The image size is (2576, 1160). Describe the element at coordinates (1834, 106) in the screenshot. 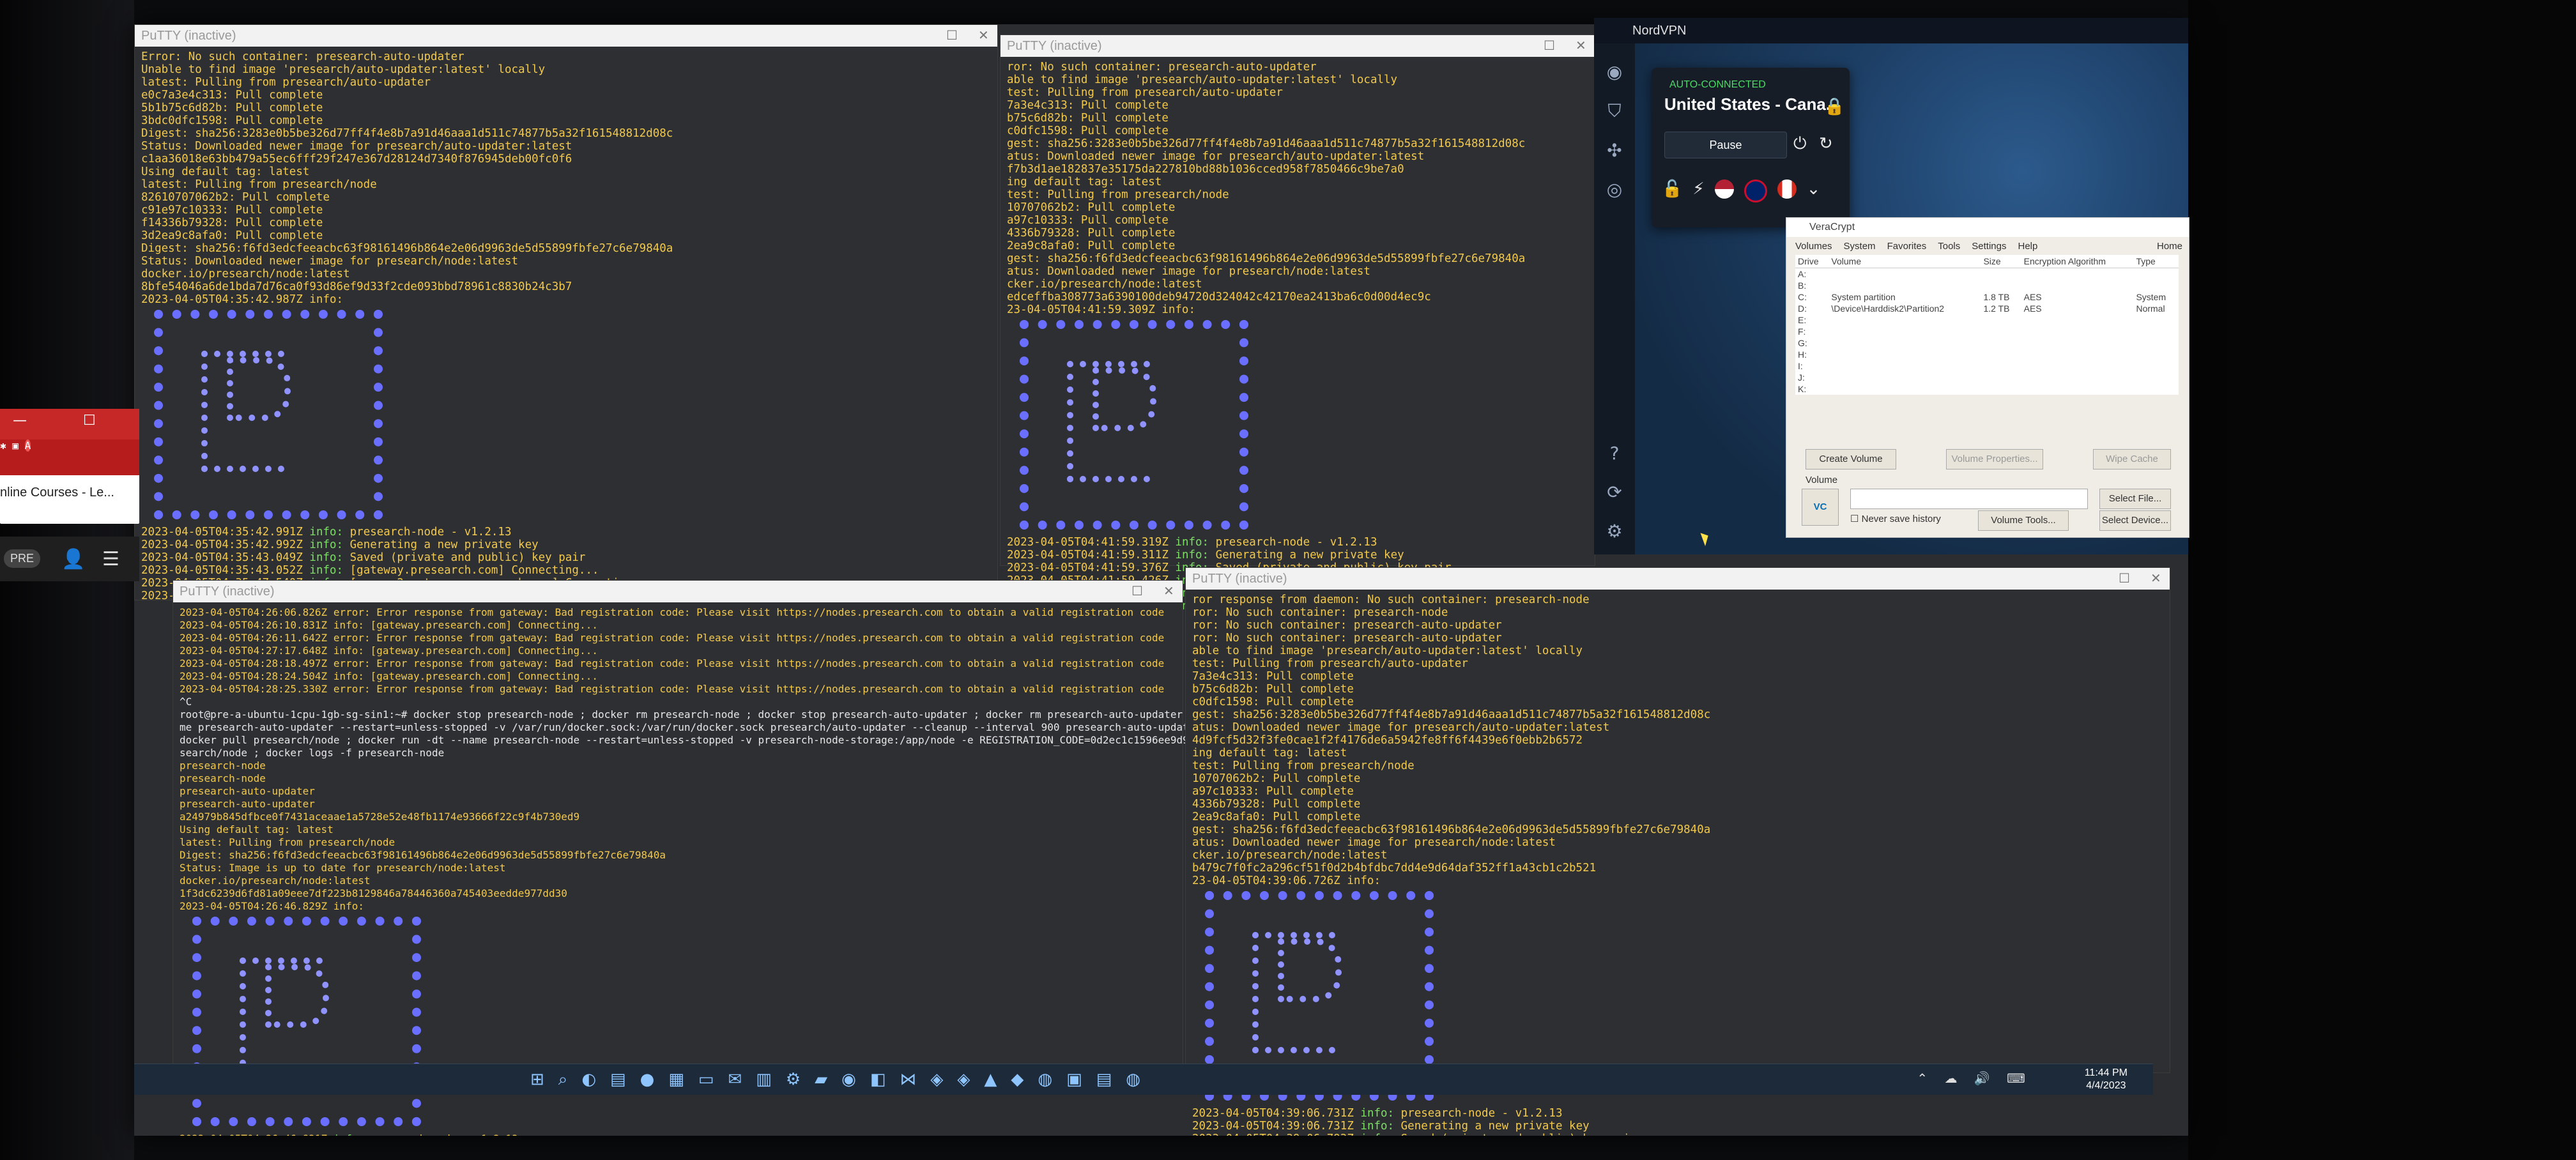

I see `lock-icon: 🔒` at that location.